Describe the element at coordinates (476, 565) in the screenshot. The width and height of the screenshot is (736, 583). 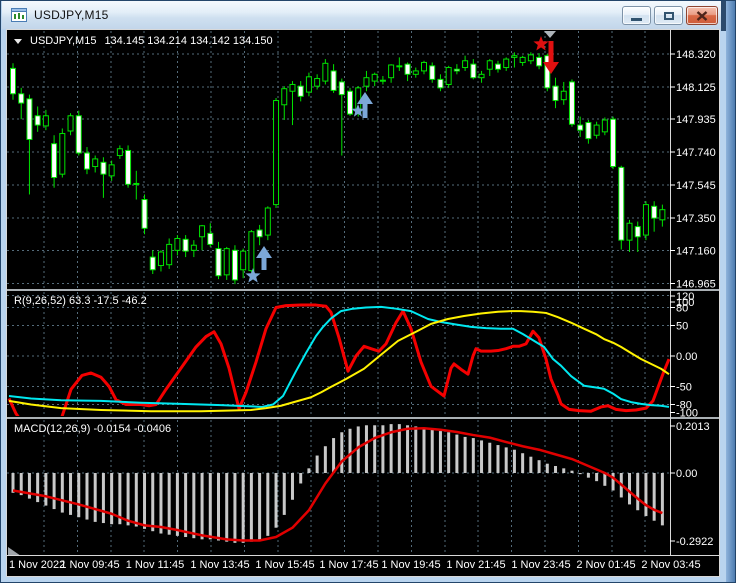
I see `time-axis-label: 1 Nov 21:45` at that location.